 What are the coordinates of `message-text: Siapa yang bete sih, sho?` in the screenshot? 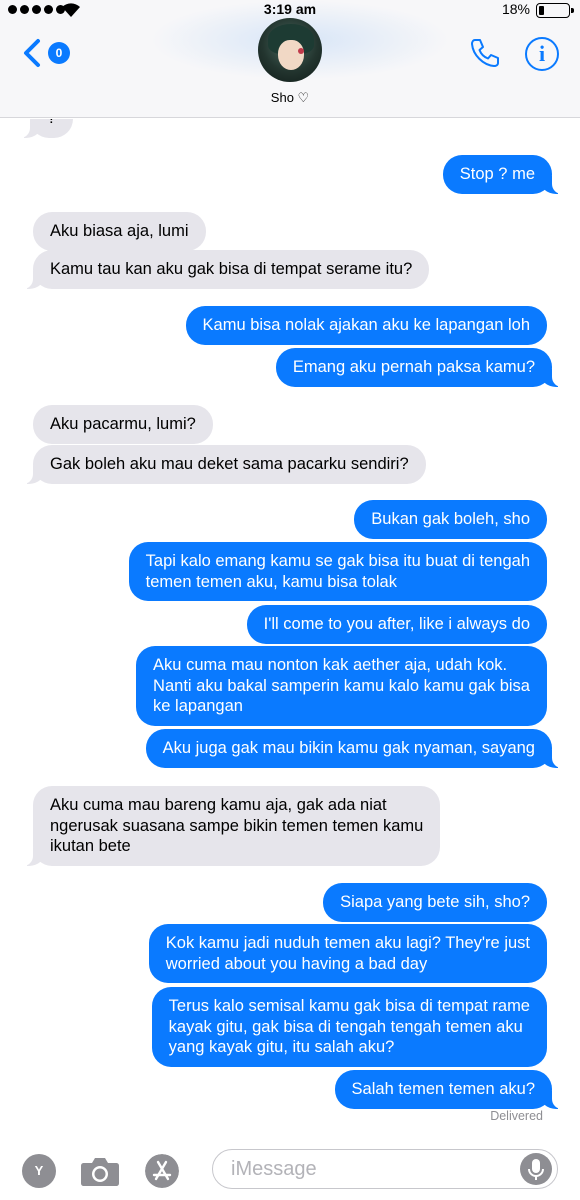 It's located at (435, 902).